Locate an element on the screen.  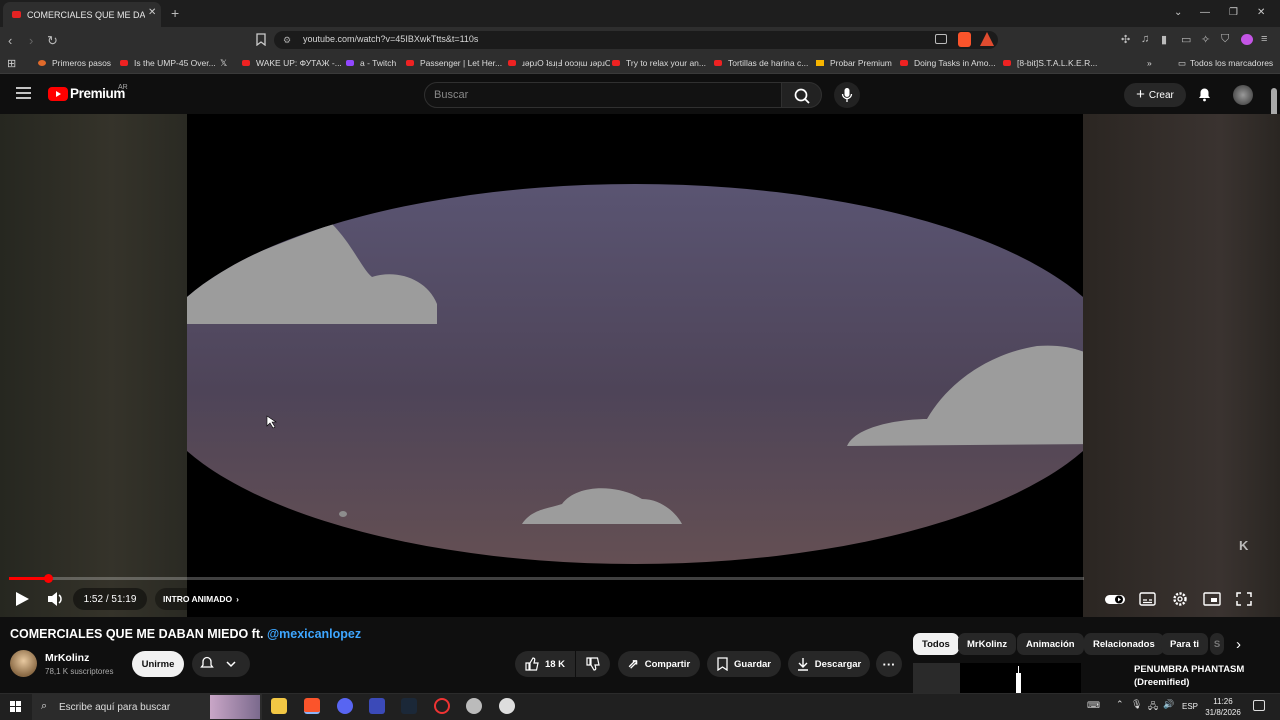
chip-partial: S is located at coordinates (1217, 644).